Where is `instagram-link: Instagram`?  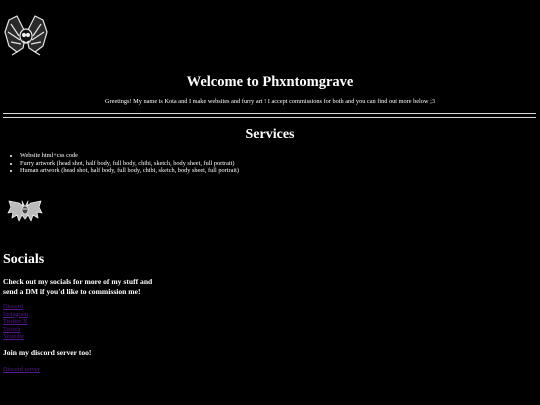
instagram-link: Instagram is located at coordinates (15, 315).